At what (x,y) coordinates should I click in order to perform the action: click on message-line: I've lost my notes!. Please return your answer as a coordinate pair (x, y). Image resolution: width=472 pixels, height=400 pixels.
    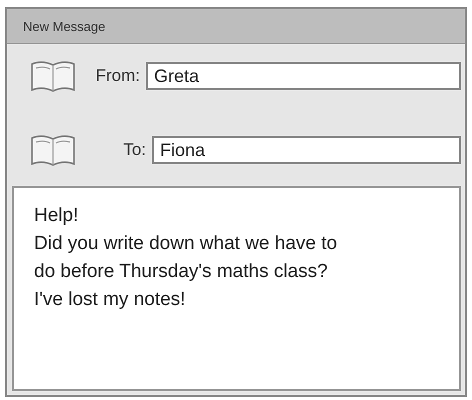
    Looking at the image, I should click on (110, 300).